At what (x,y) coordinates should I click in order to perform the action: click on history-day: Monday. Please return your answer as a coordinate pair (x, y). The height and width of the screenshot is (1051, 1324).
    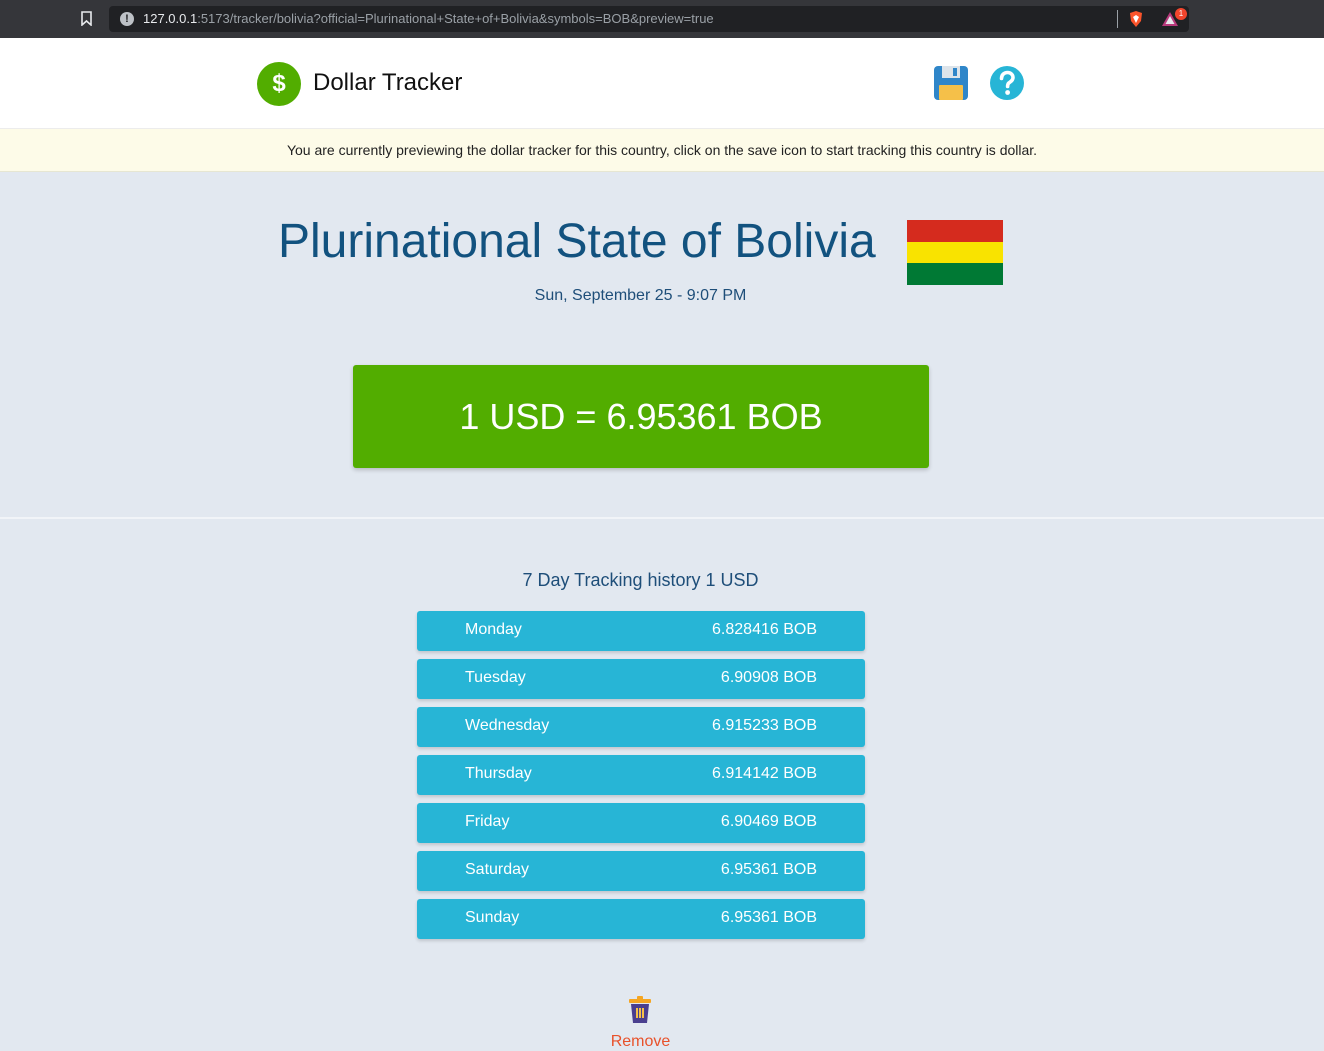
    Looking at the image, I should click on (493, 629).